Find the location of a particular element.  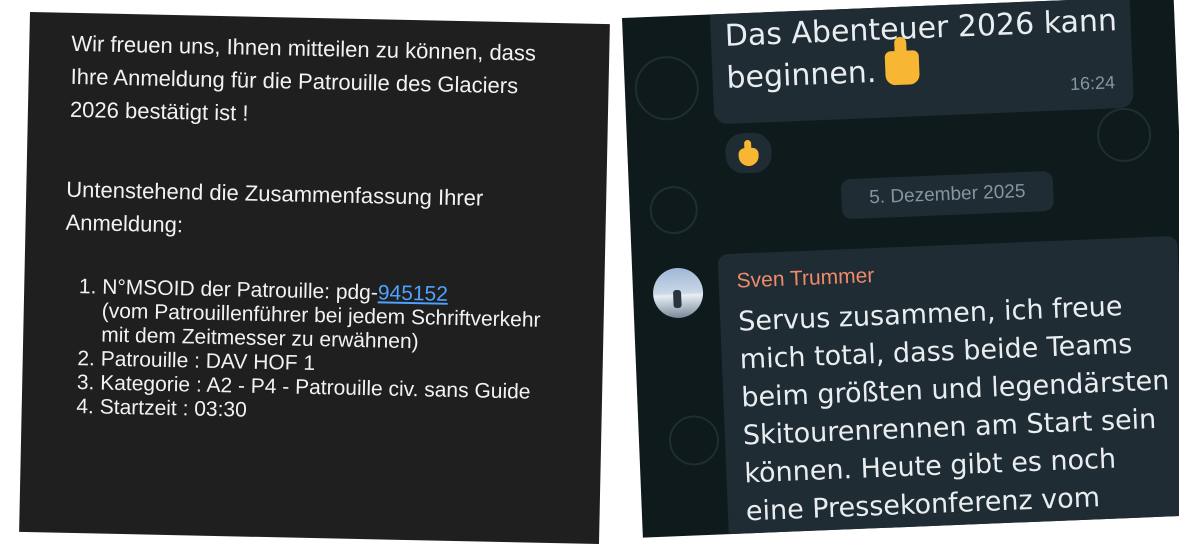

msoid-link: 945152 is located at coordinates (413, 293).